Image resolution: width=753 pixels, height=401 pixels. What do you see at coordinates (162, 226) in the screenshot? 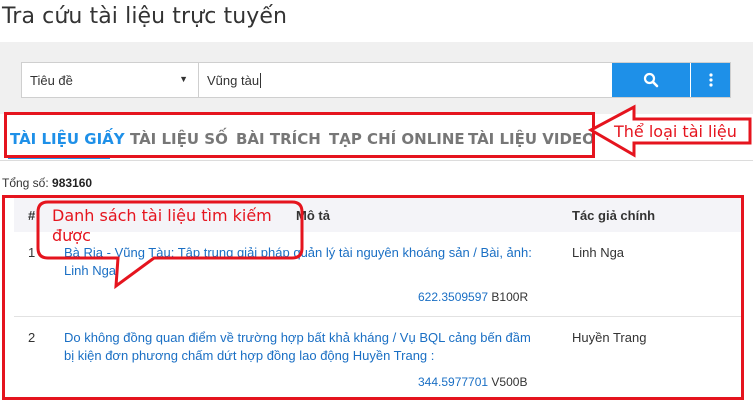
I see `annotation-list-label: Danh sách tài liệu tìm kiếm được` at bounding box center [162, 226].